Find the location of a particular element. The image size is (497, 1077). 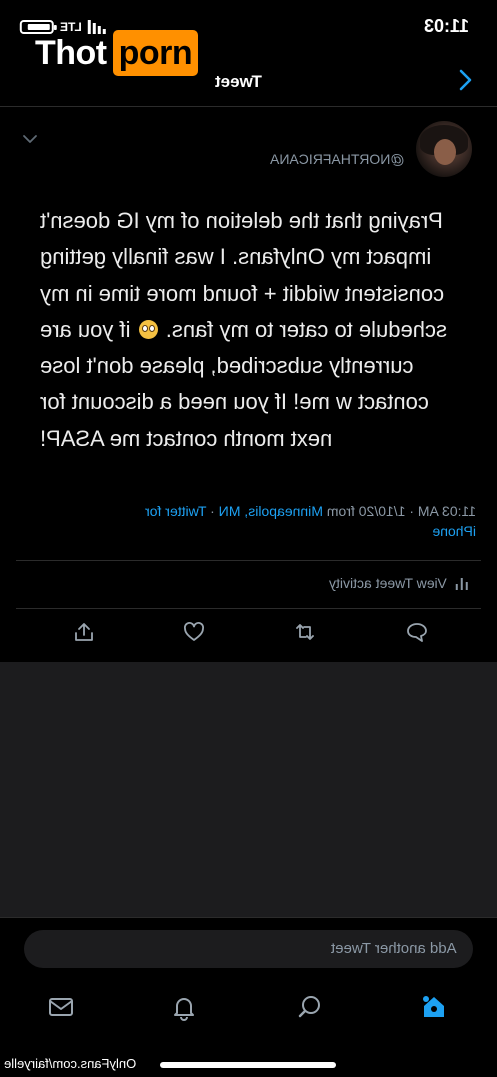

search-icon is located at coordinates (310, 1007).